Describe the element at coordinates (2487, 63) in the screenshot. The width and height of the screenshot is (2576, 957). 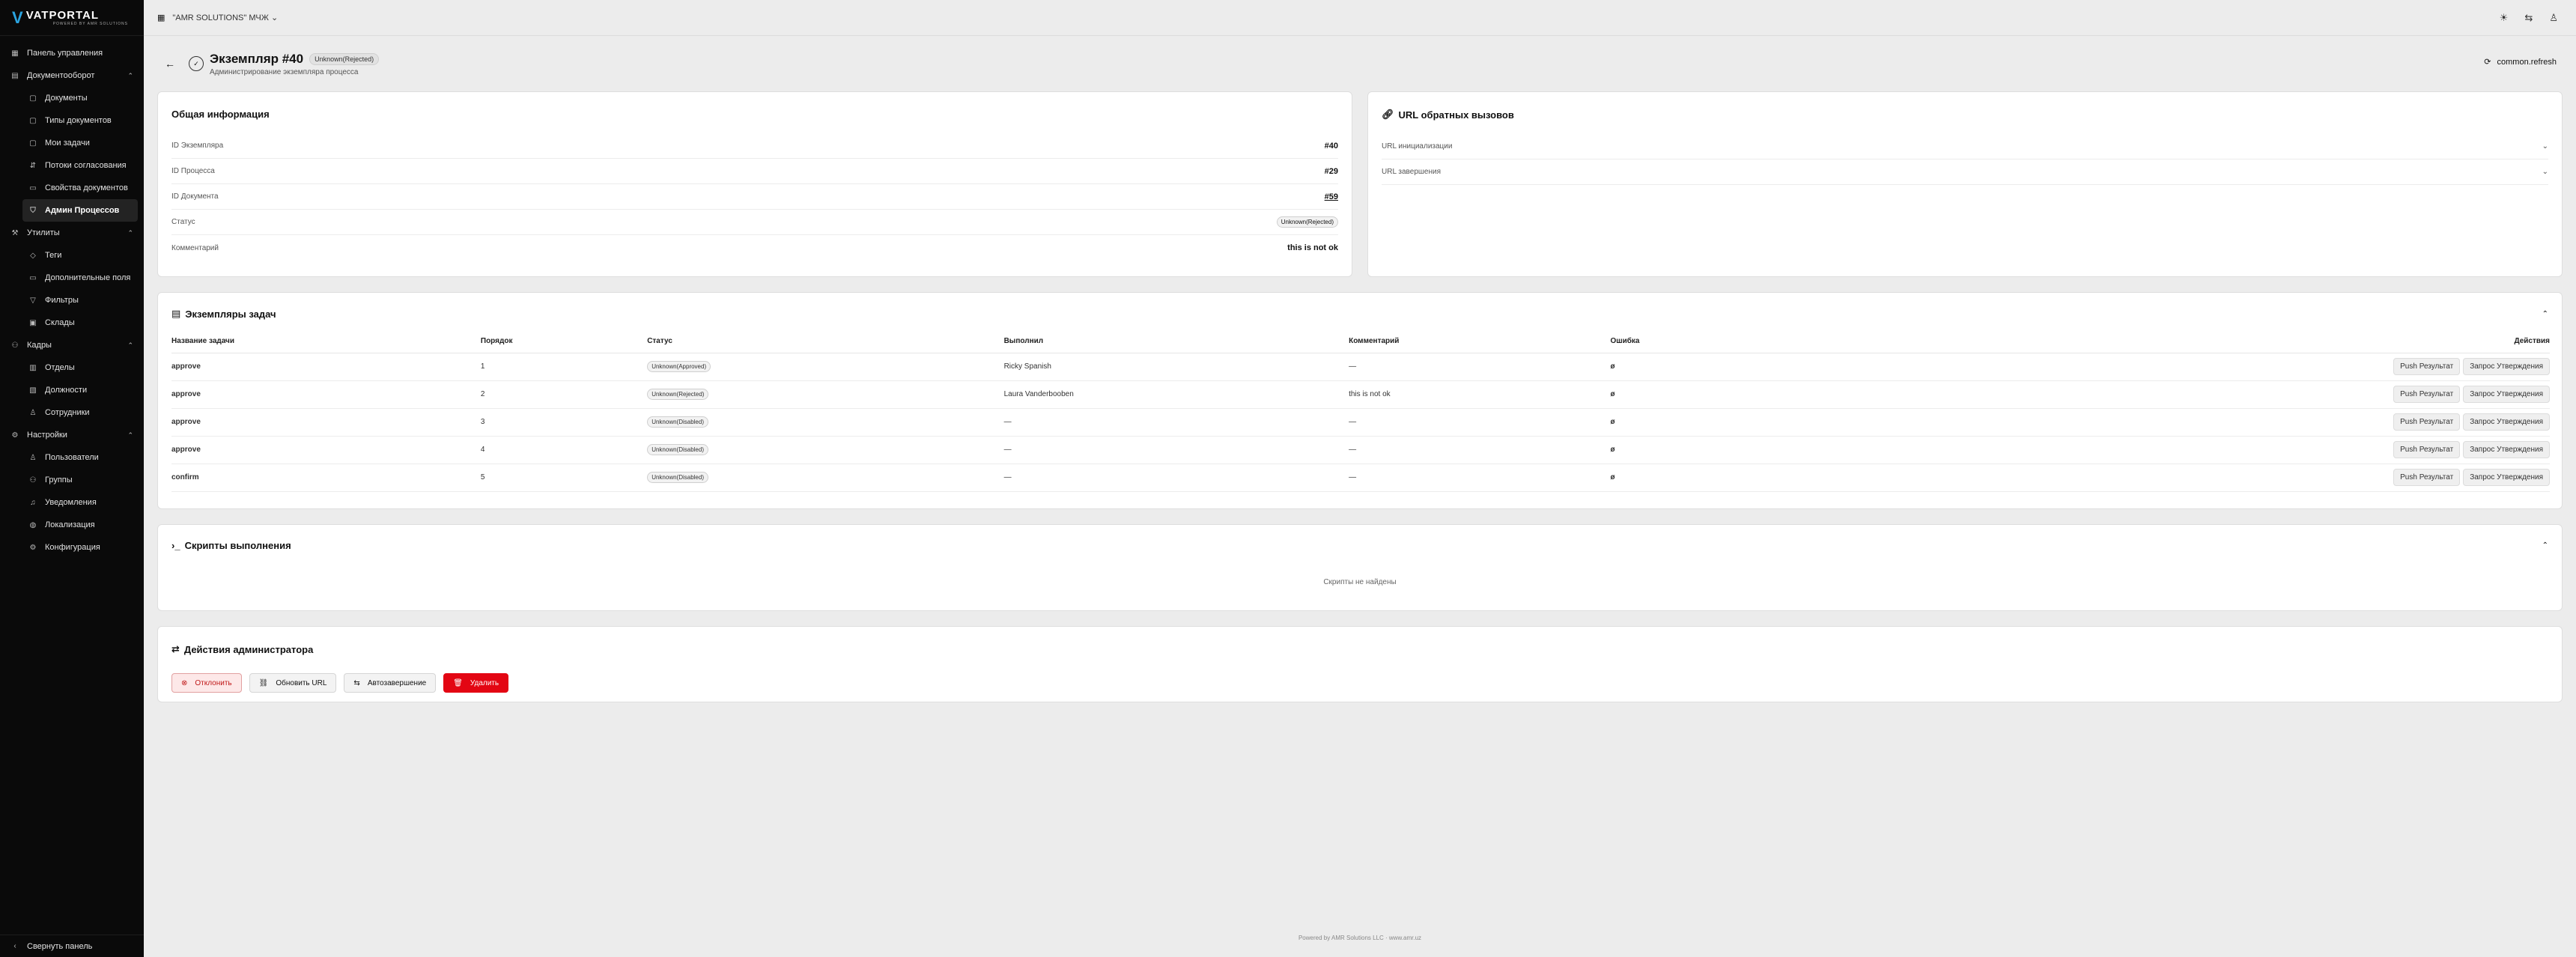
I see `refresh-icon: ⟳` at that location.